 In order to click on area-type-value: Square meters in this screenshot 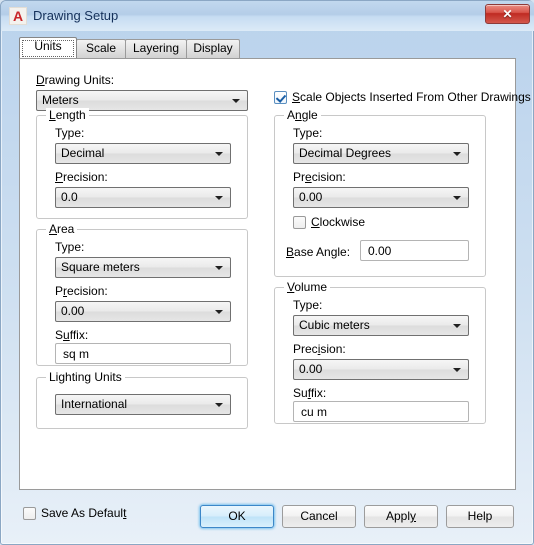, I will do `click(100, 267)`.